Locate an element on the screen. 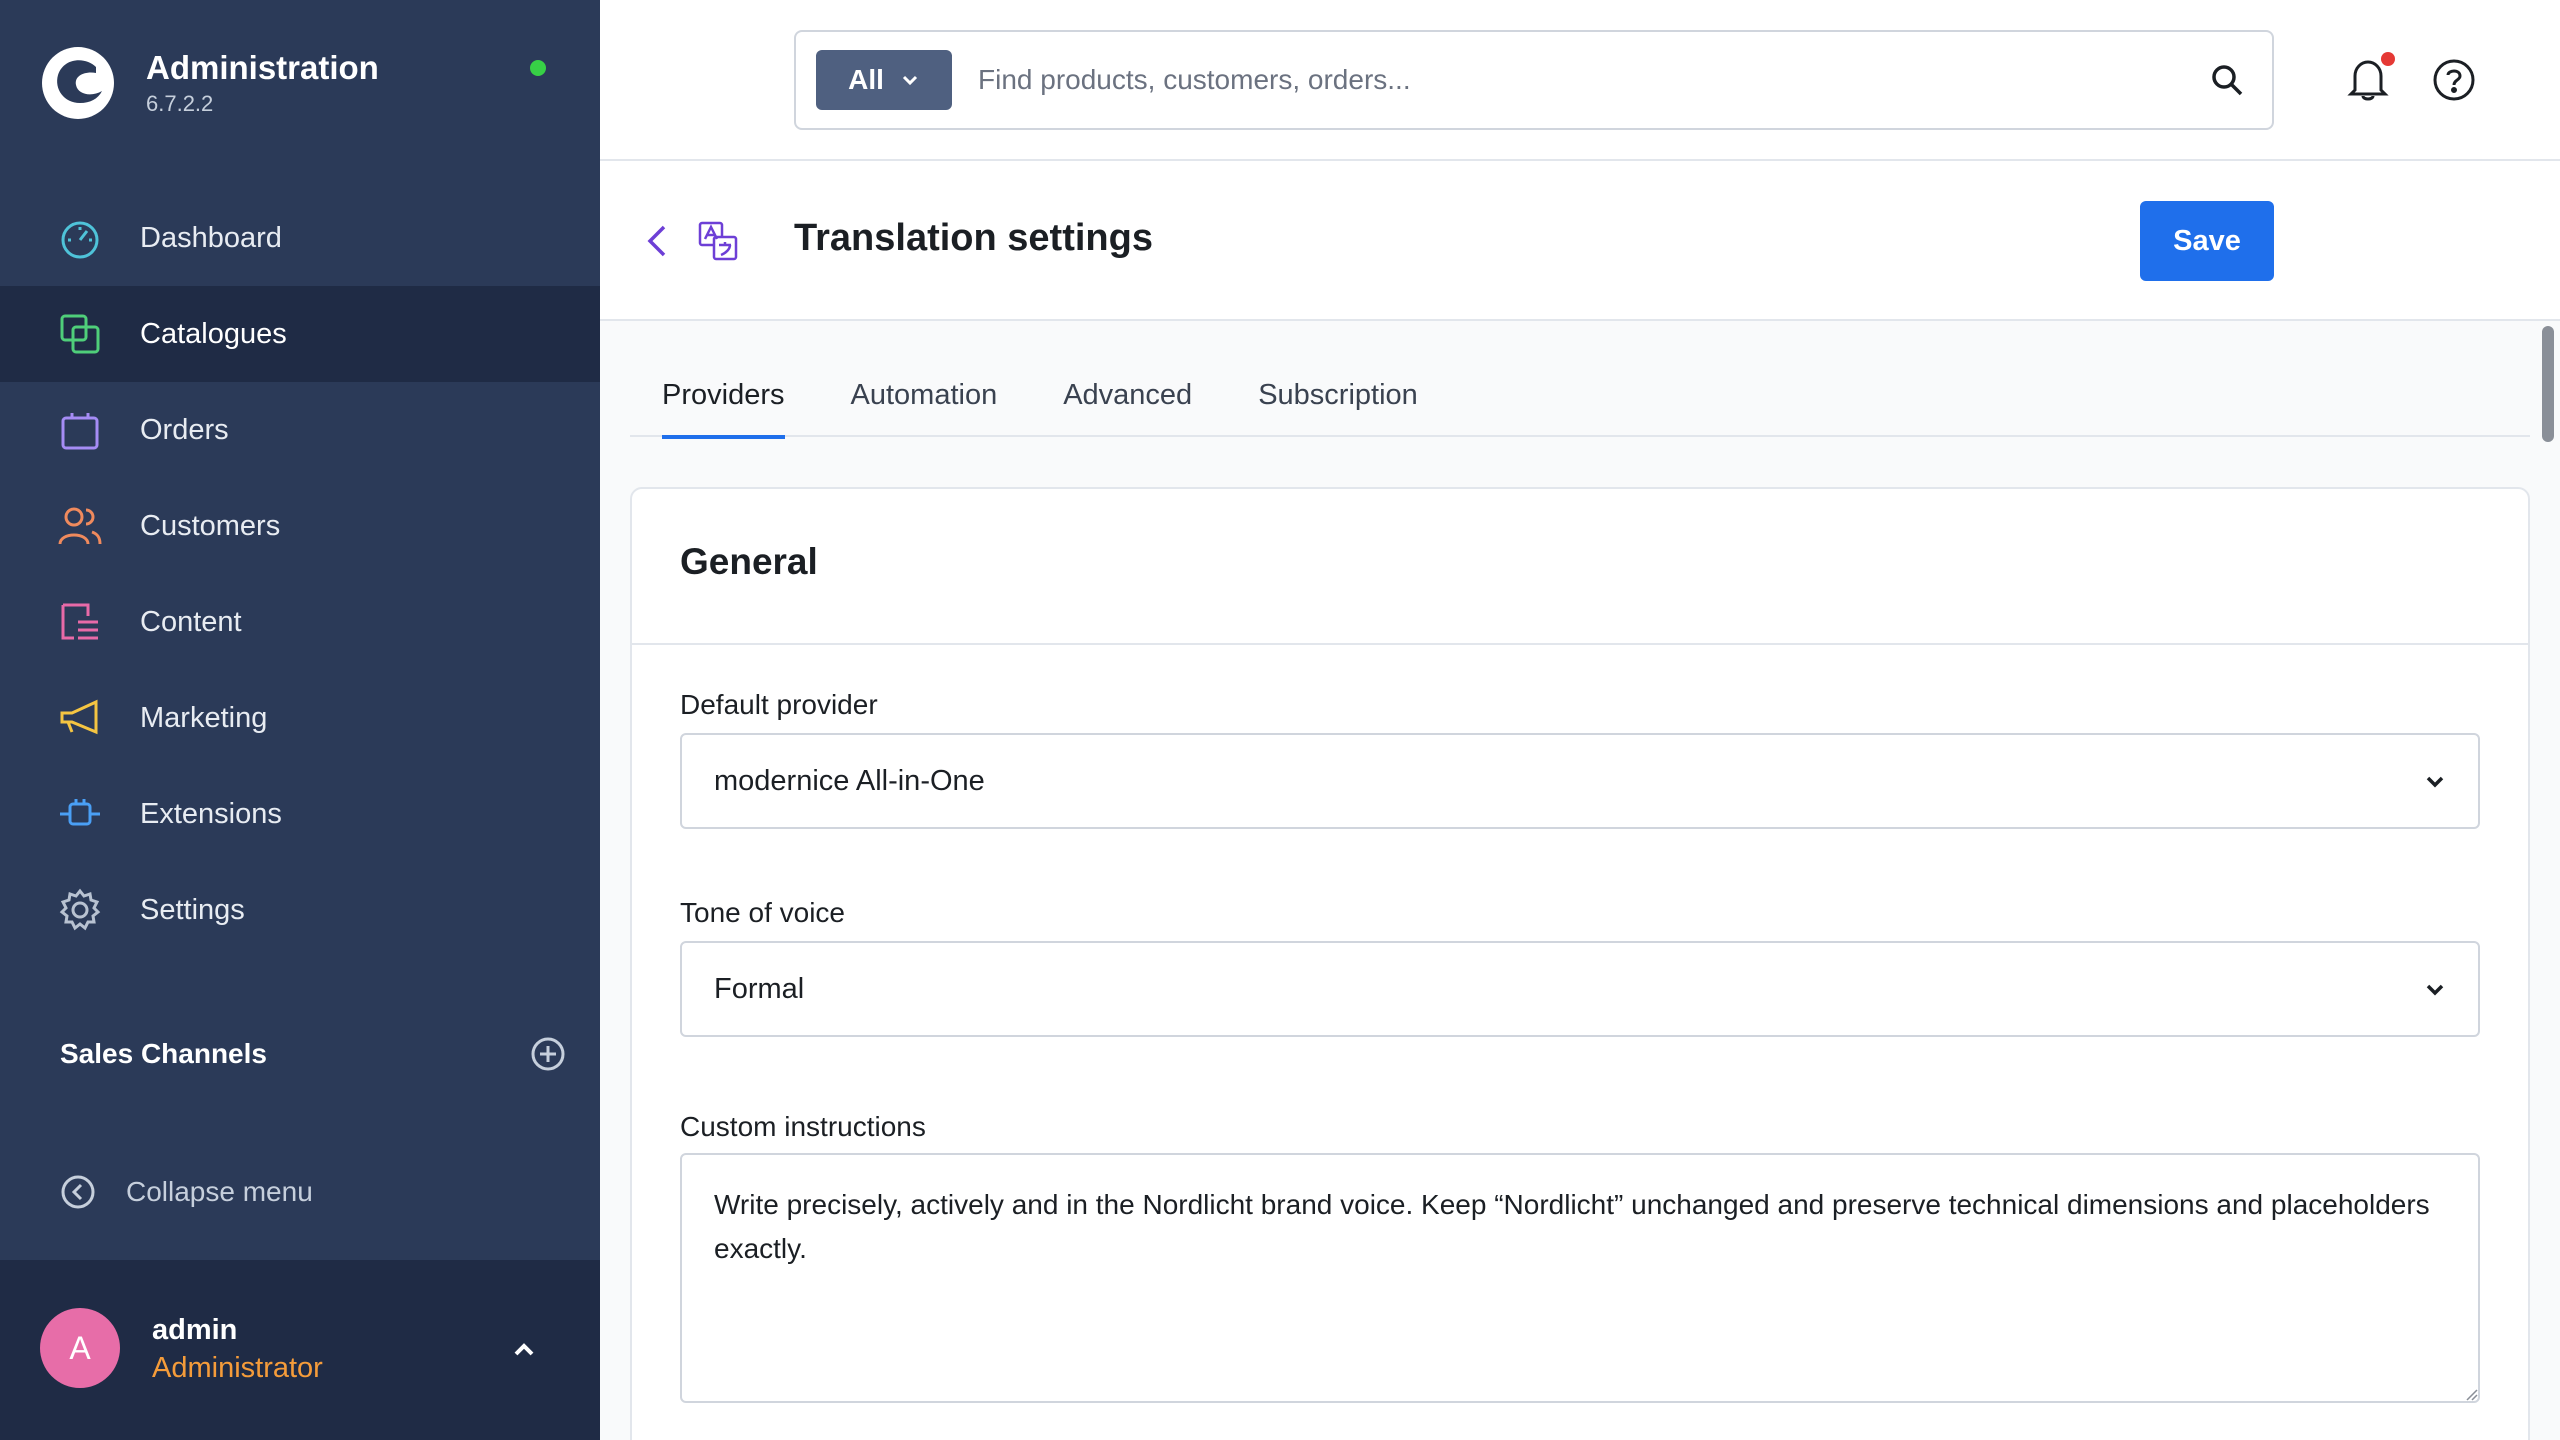 Image resolution: width=2560 pixels, height=1440 pixels. chevron-left-circle-icon is located at coordinates (78, 1192).